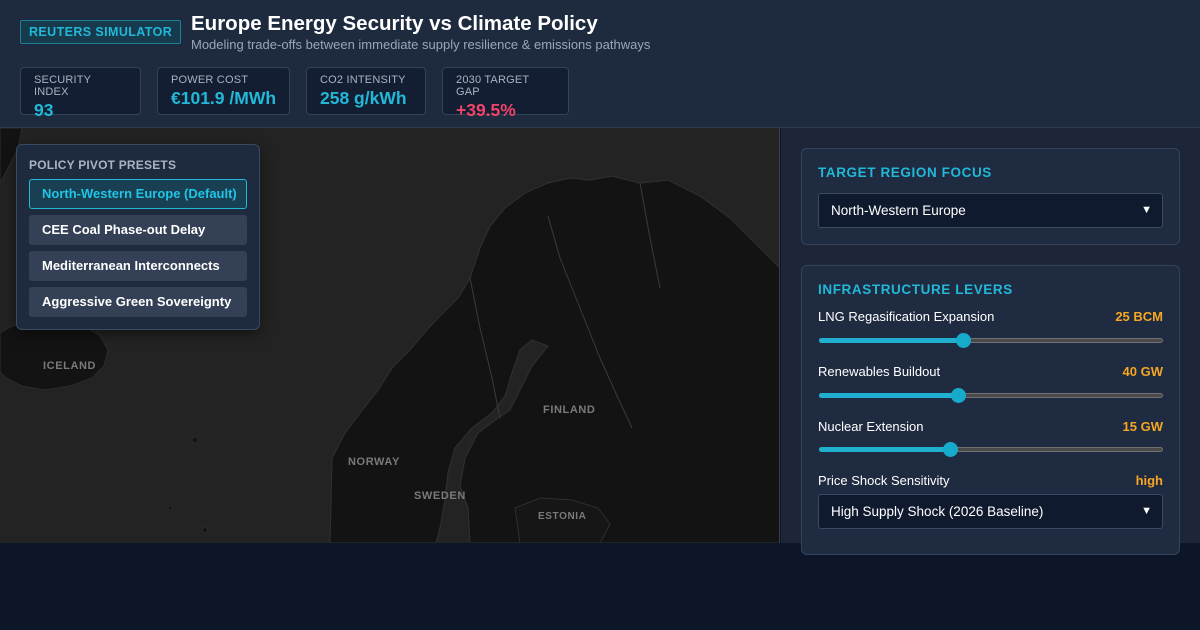 This screenshot has height=630, width=1200. I want to click on kpi-power-cost: POWER COST €101.9 /MWh, so click(223, 91).